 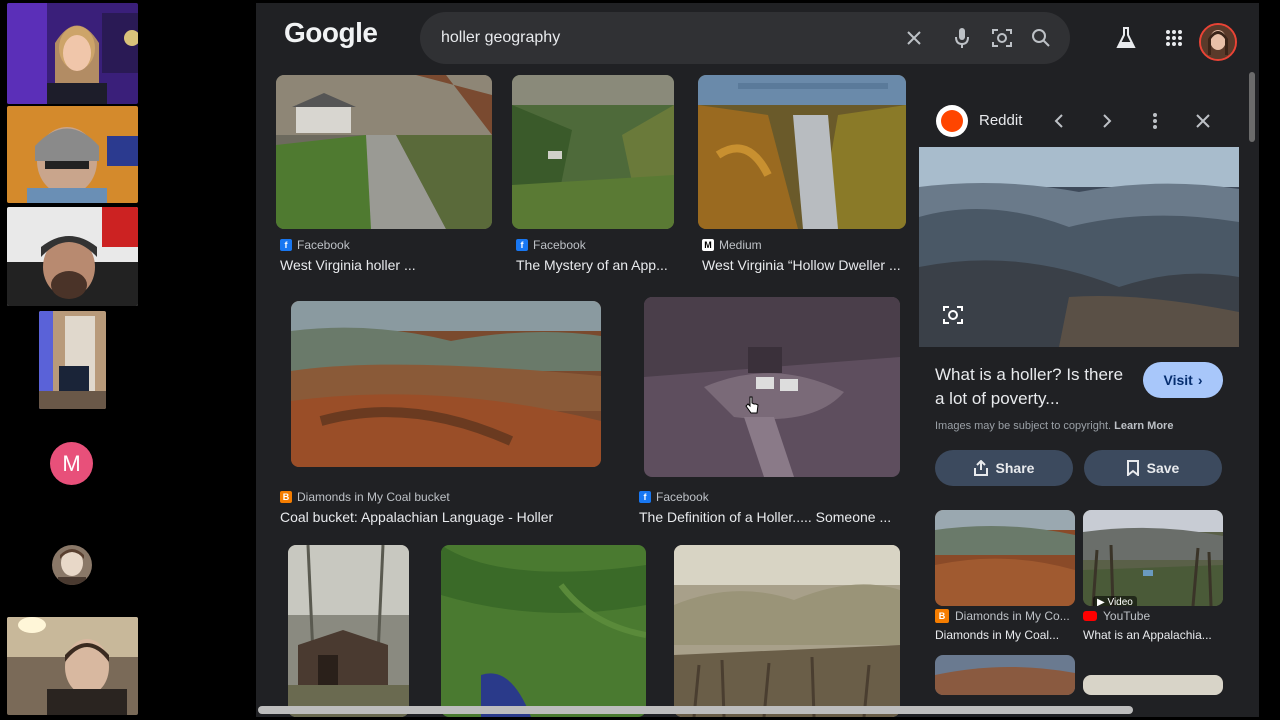 I want to click on close-icon, so click(x=1203, y=121).